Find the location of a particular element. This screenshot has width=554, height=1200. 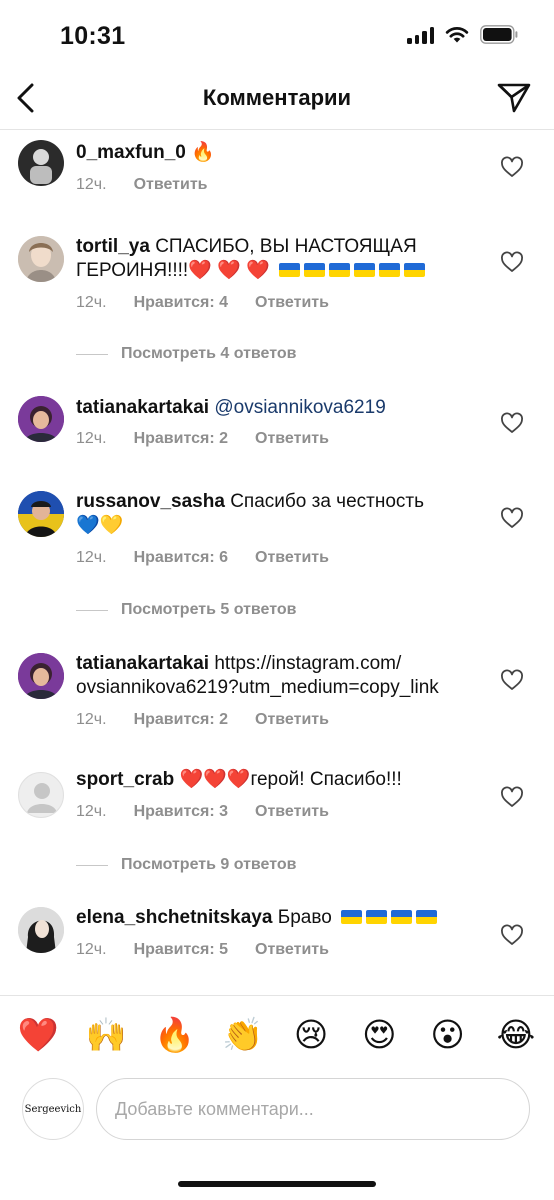

mention-link: @ovsiannikova6219 is located at coordinates (299, 407).